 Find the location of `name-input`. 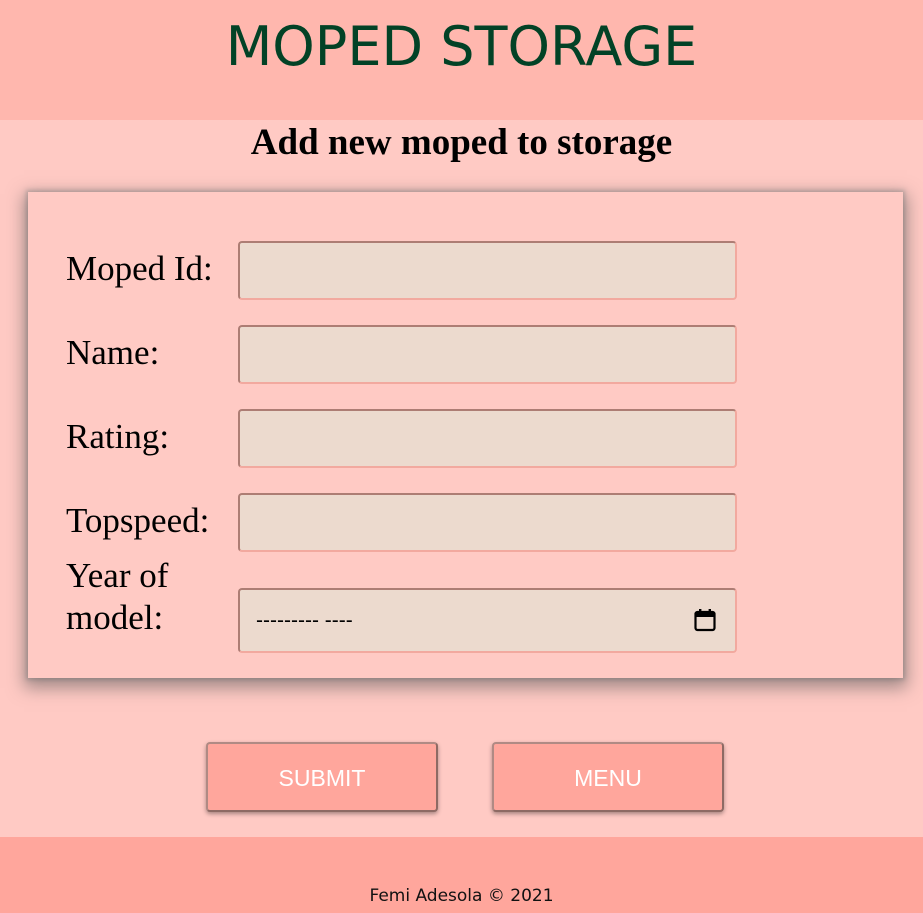

name-input is located at coordinates (487, 354).